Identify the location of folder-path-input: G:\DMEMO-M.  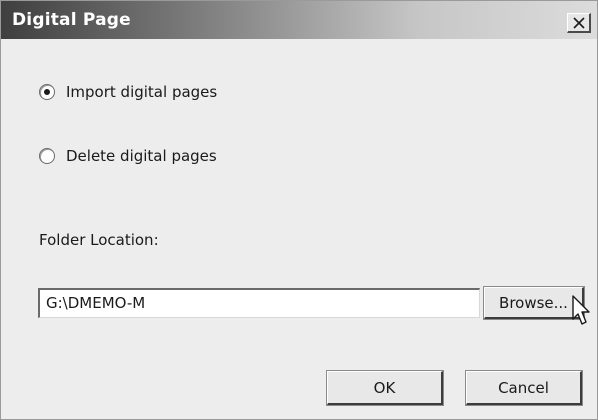
(259, 303).